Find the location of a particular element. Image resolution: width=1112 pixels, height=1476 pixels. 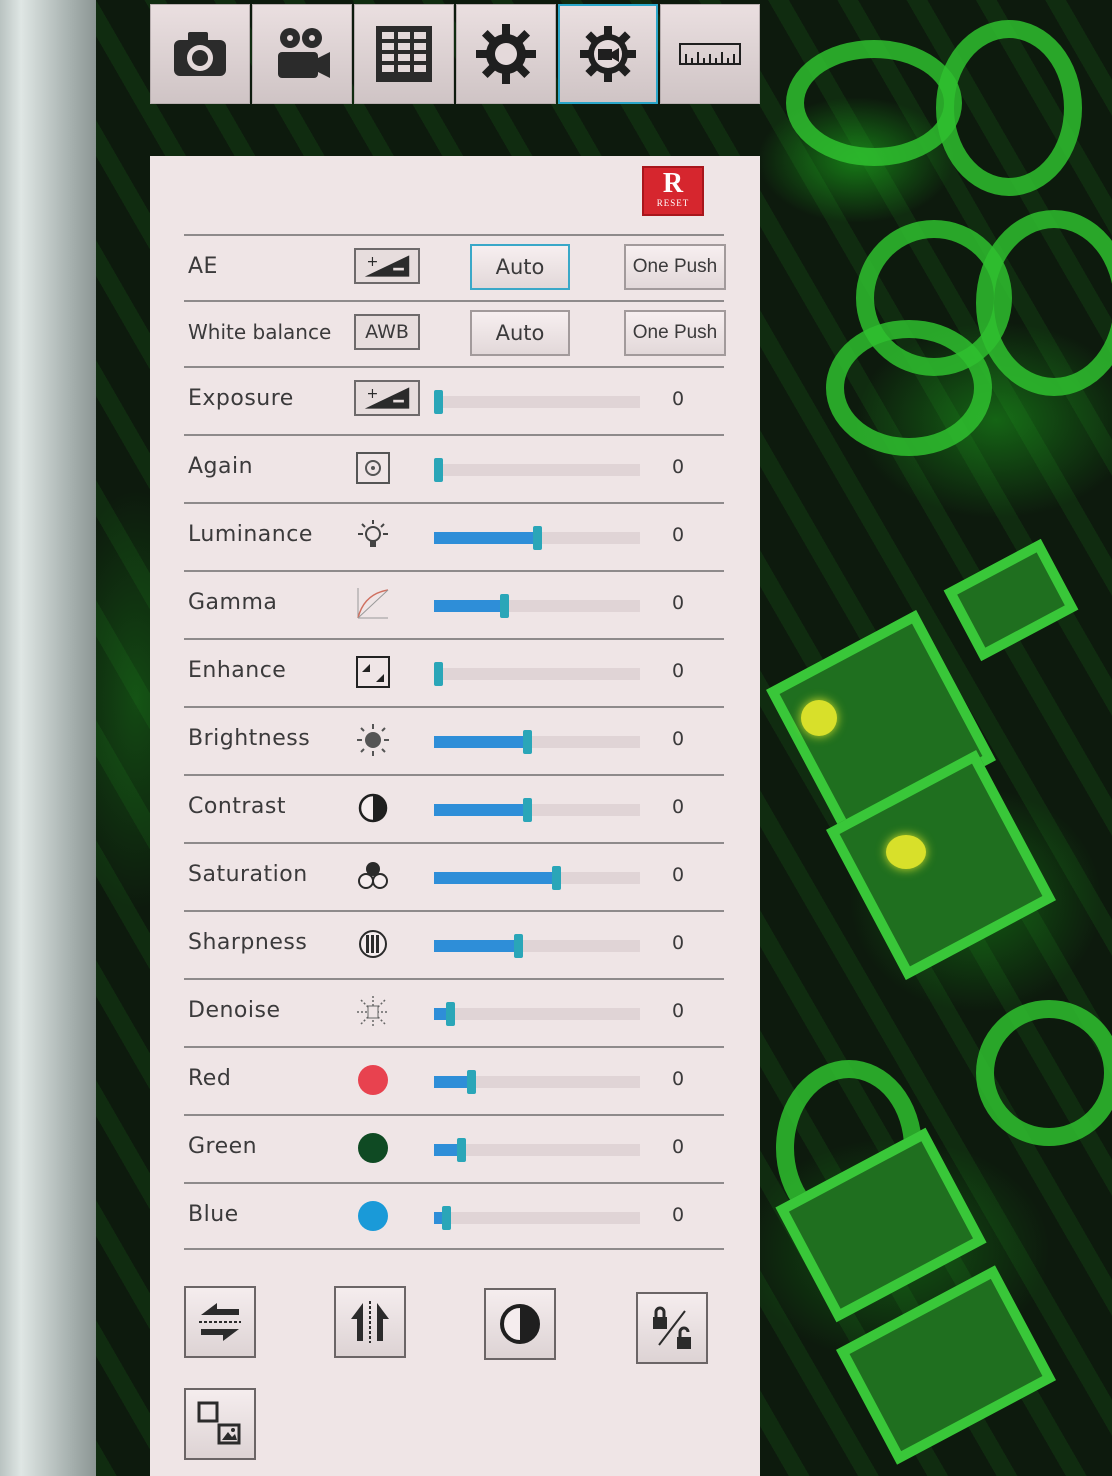

tab-browse is located at coordinates (404, 54).